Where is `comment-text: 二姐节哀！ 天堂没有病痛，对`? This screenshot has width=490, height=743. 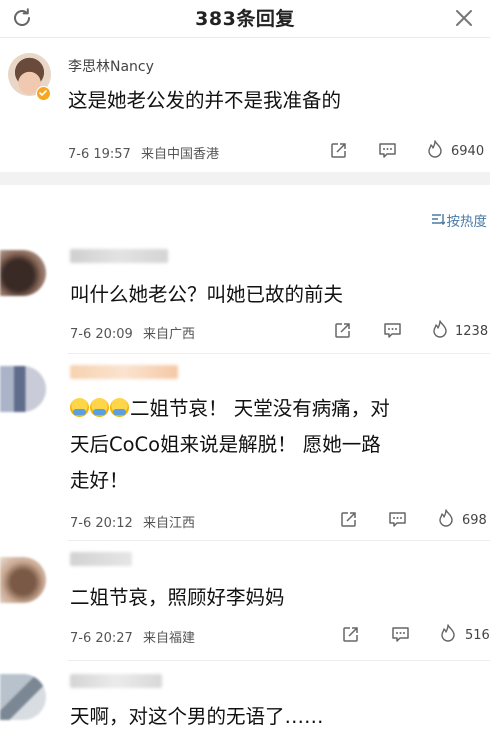
comment-text: 二姐节哀！ 天堂没有病痛，对 is located at coordinates (260, 408).